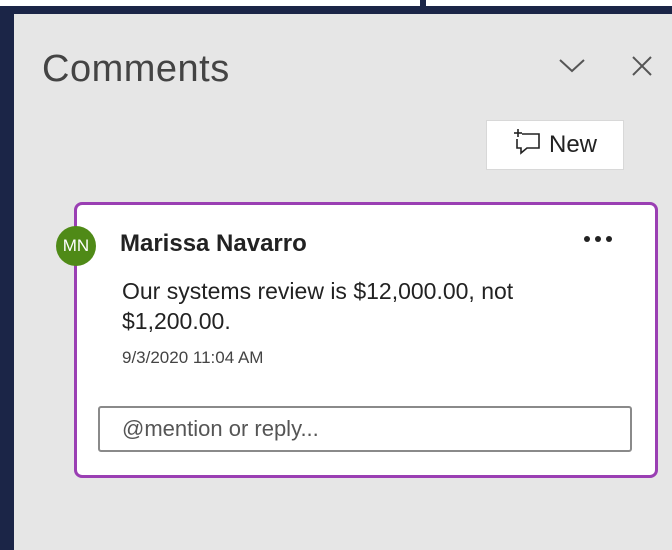  What do you see at coordinates (365, 429) in the screenshot?
I see `reply-input` at bounding box center [365, 429].